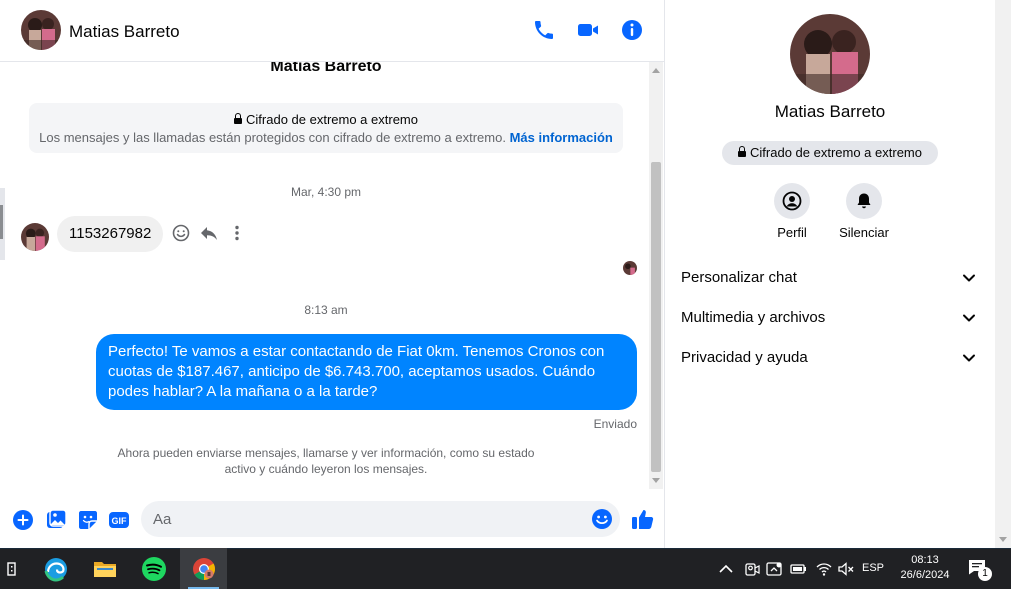 This screenshot has height=589, width=1011. I want to click on like-thumbs-up-icon, so click(643, 519).